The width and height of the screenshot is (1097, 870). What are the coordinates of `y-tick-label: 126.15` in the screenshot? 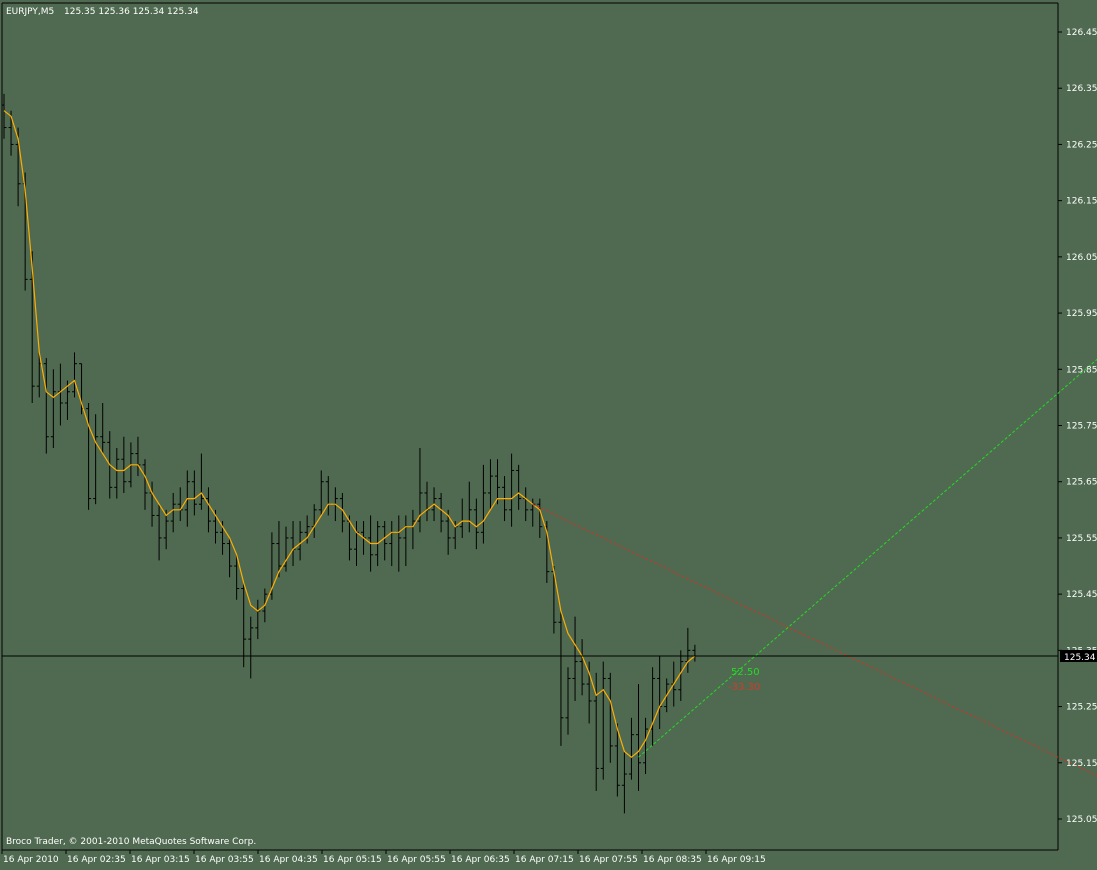 It's located at (1081, 202).